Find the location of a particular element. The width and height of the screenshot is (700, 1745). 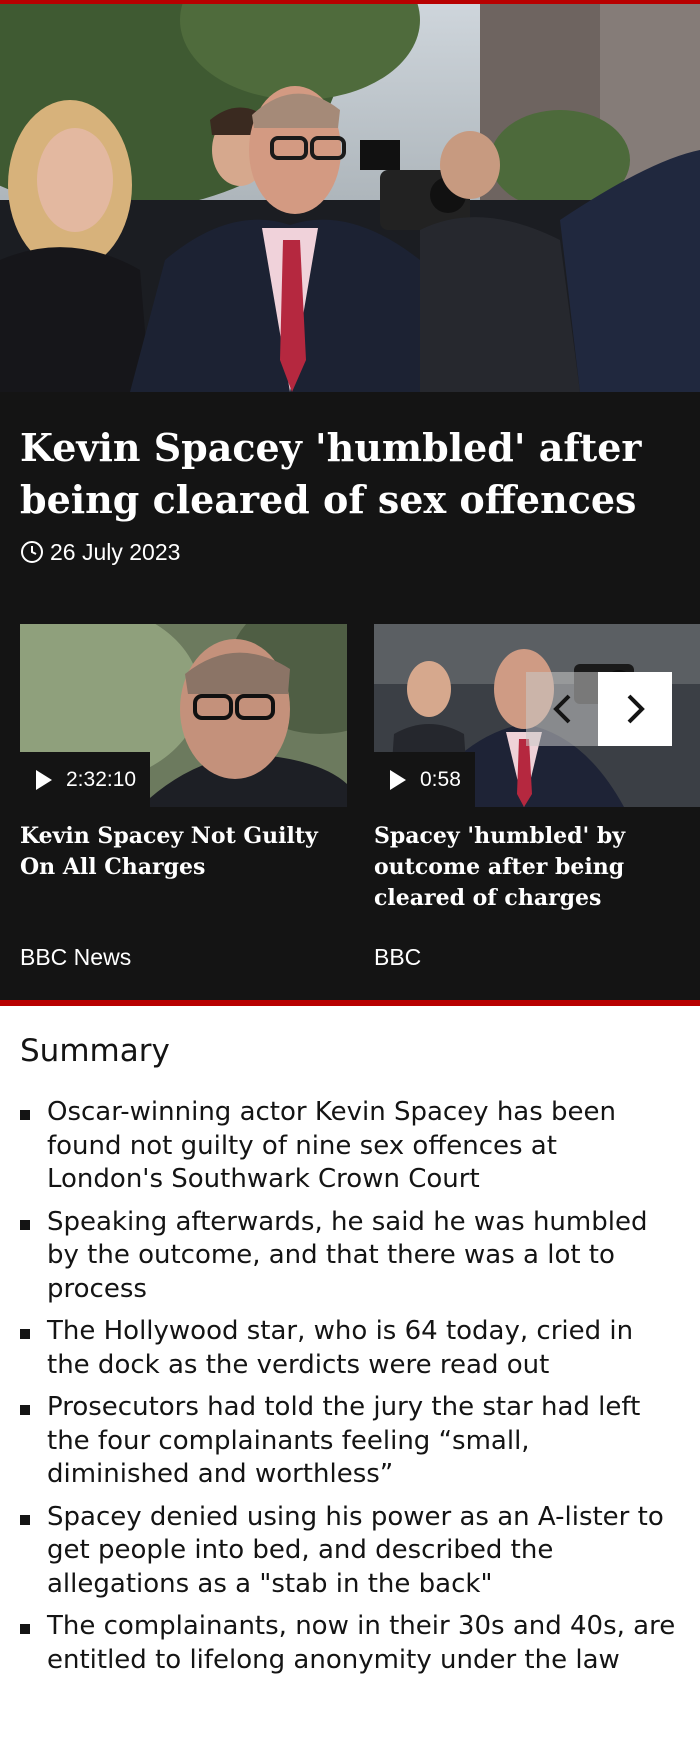

chevron-right-icon is located at coordinates (636, 709).